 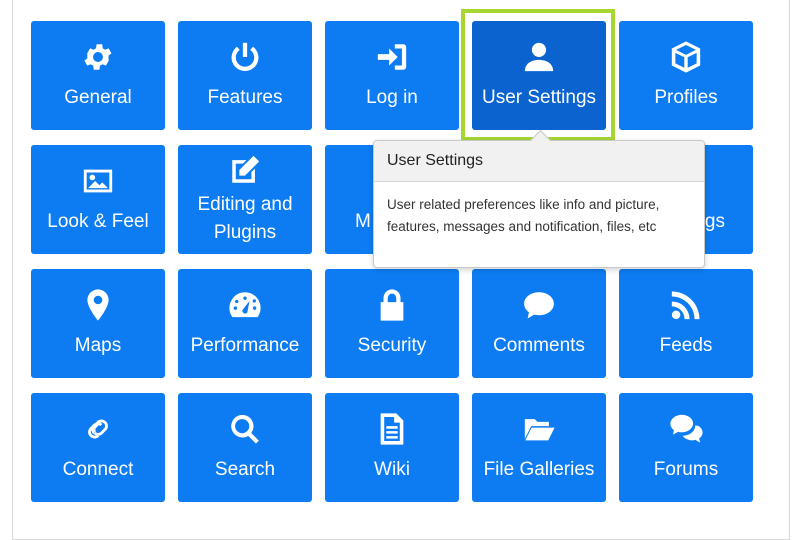 I want to click on user-icon, so click(x=539, y=57).